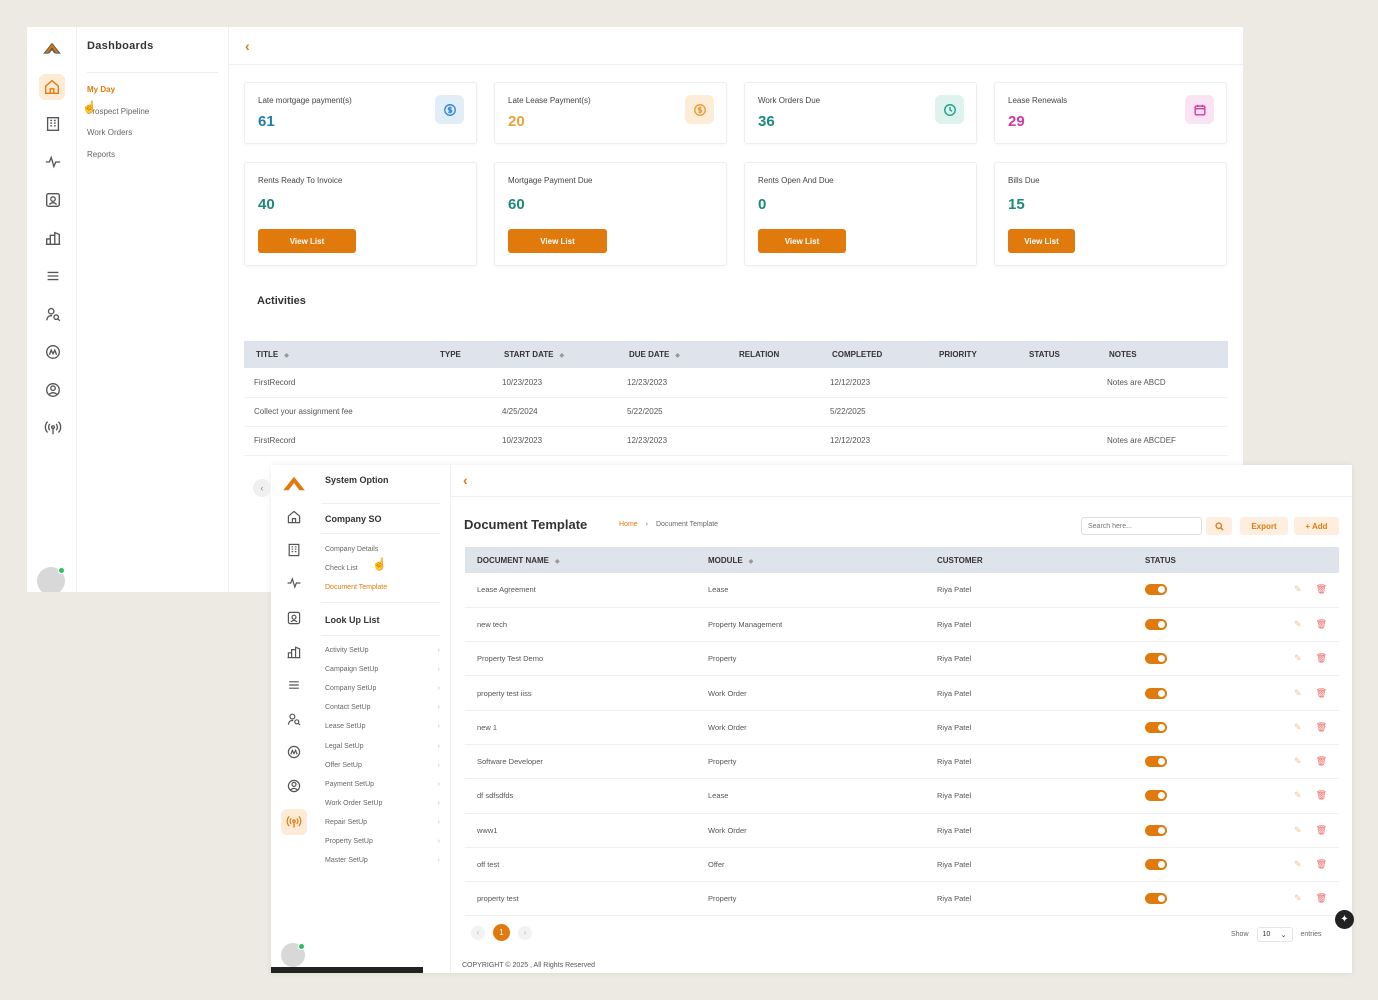 The width and height of the screenshot is (1378, 1000). What do you see at coordinates (1029, 560) in the screenshot?
I see `col-customer: CUSTOMER` at bounding box center [1029, 560].